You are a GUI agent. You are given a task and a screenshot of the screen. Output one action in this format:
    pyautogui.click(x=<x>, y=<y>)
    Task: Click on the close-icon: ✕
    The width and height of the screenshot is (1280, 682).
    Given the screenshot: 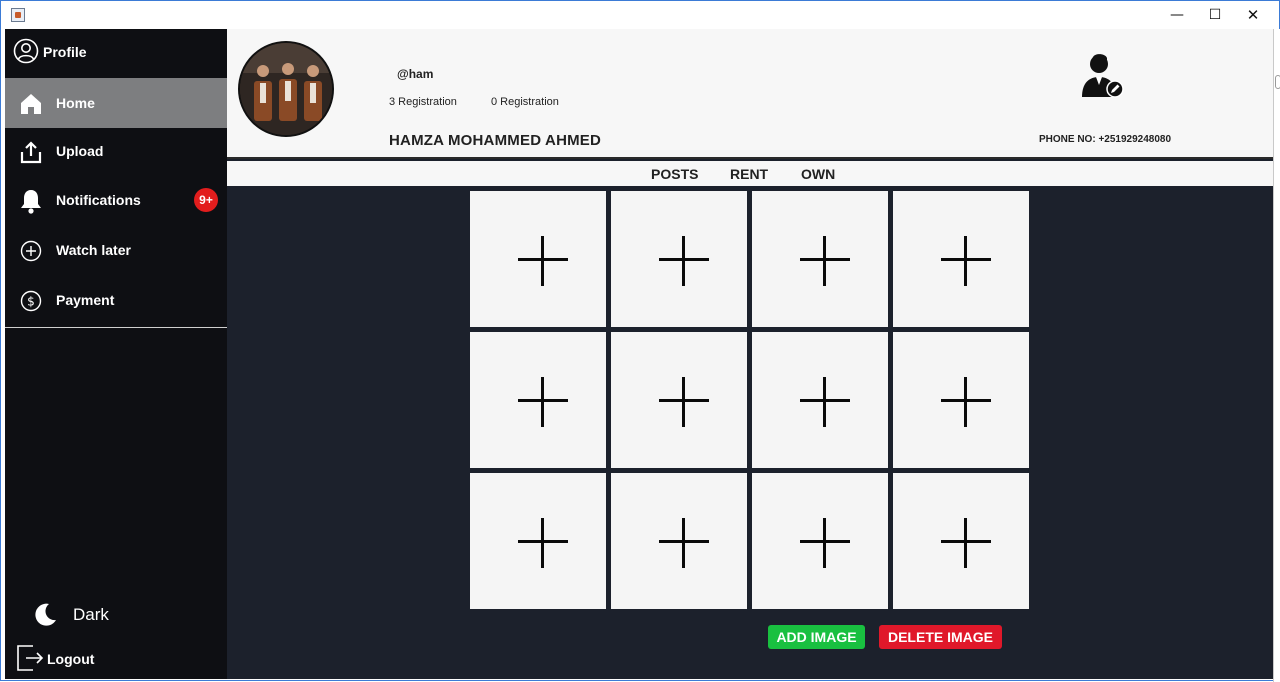 What is the action you would take?
    pyautogui.click(x=1253, y=15)
    